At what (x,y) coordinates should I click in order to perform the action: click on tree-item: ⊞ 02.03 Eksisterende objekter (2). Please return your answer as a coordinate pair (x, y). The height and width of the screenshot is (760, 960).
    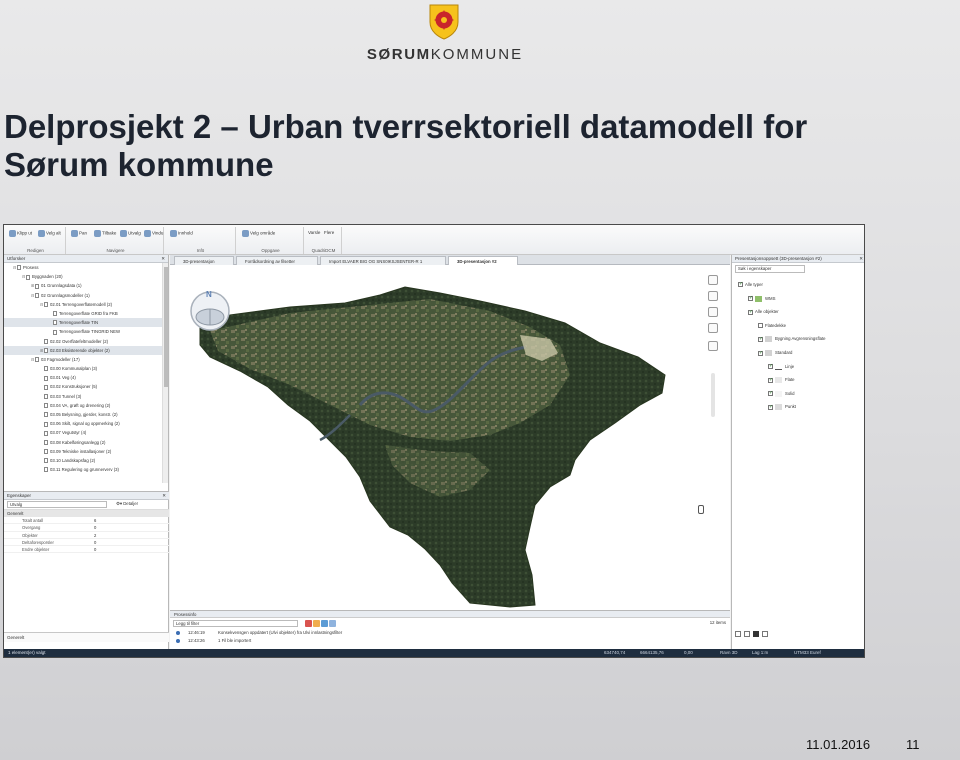
    Looking at the image, I should click on (83, 350).